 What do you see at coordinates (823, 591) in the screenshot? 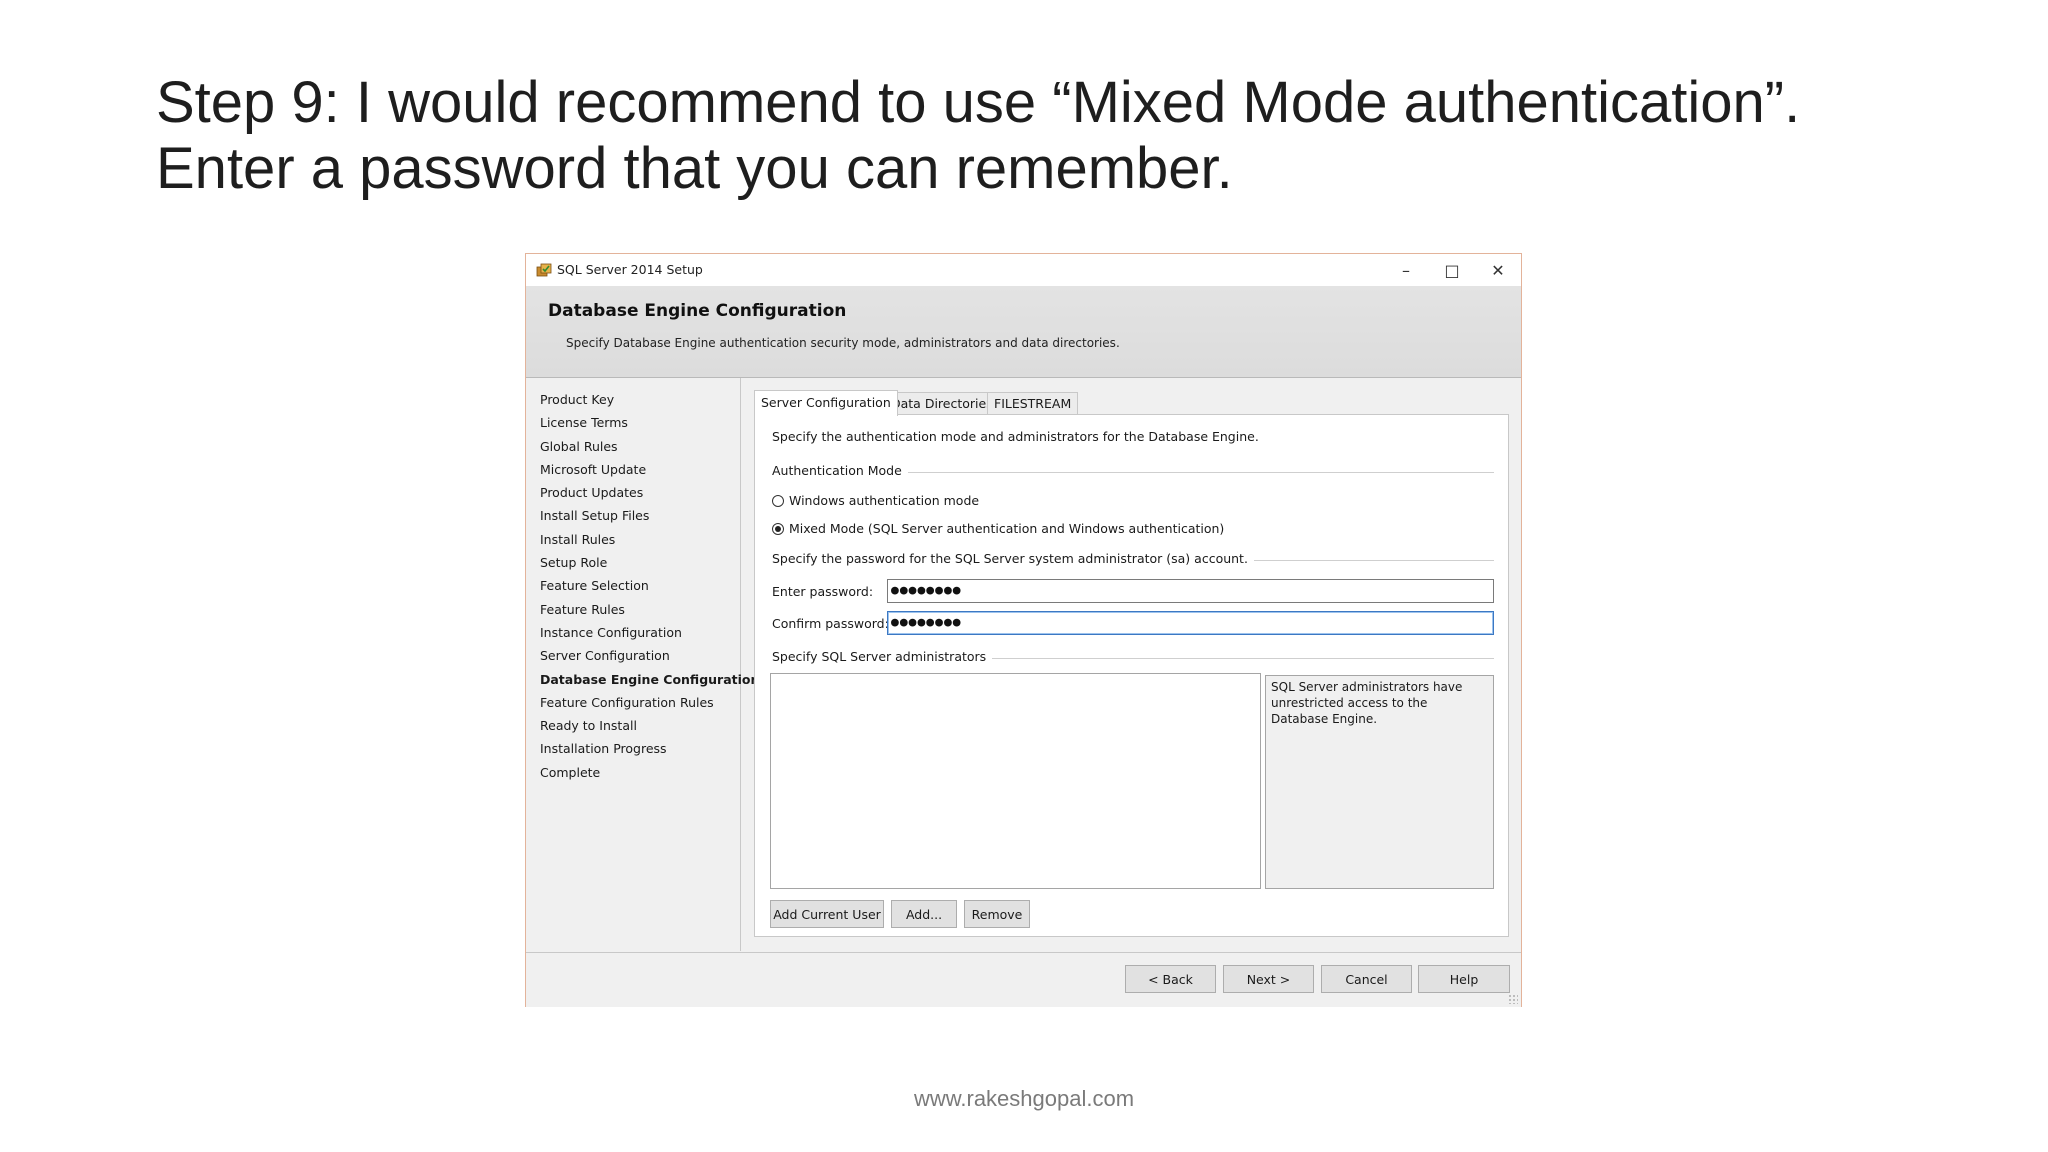
I see `enter-password-label: Enter password:` at bounding box center [823, 591].